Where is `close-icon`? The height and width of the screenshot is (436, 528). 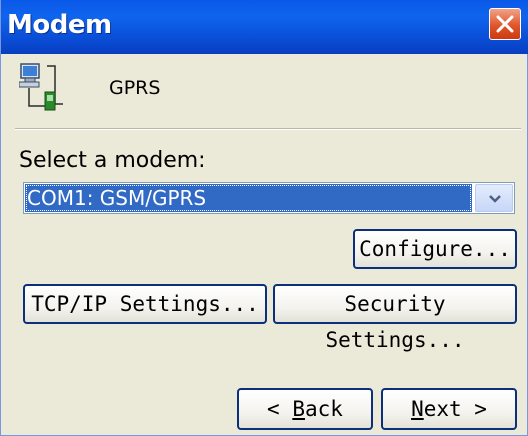 close-icon is located at coordinates (505, 24).